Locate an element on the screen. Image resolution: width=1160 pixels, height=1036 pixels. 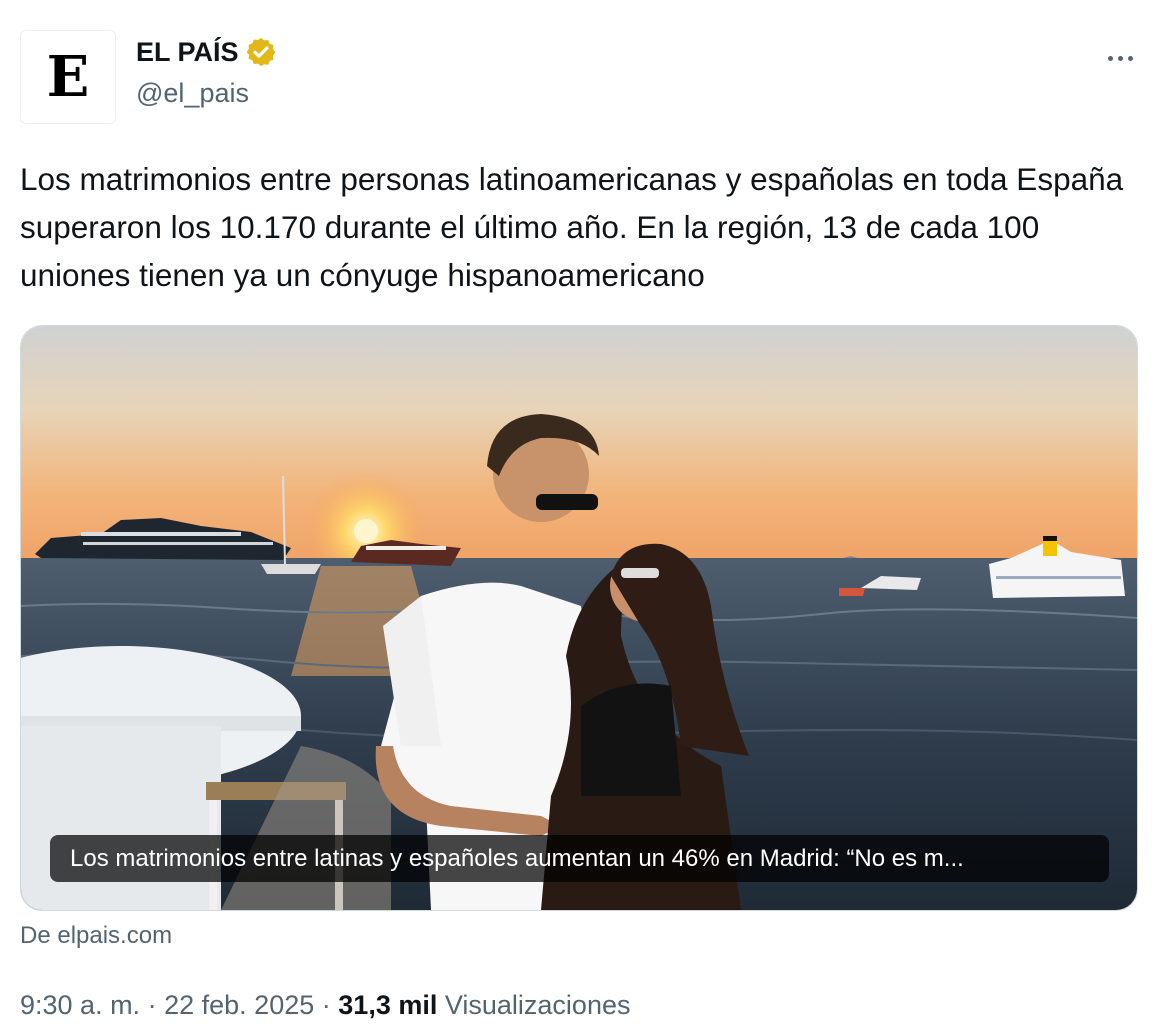
author-name: EL PAÍS is located at coordinates (187, 52).